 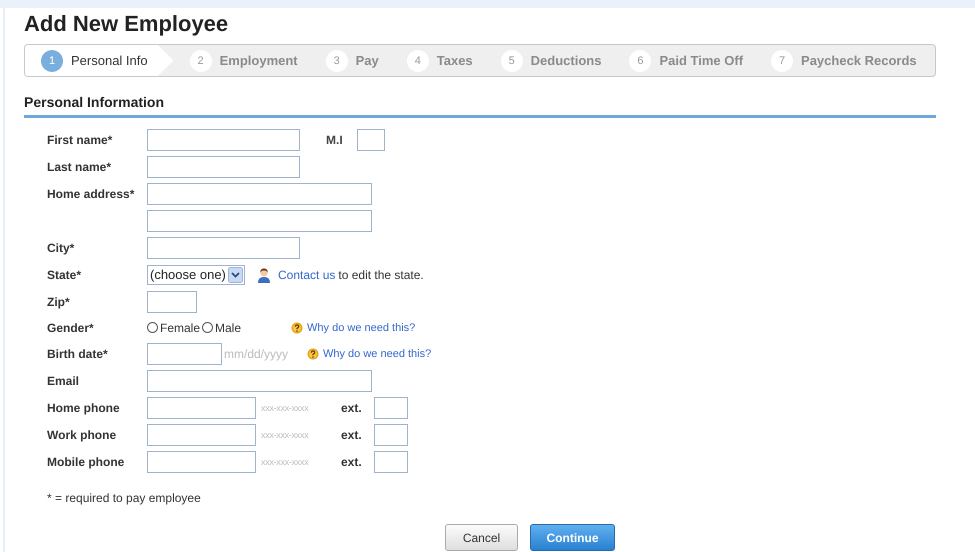 What do you see at coordinates (511, 61) in the screenshot?
I see `step-number: 5` at bounding box center [511, 61].